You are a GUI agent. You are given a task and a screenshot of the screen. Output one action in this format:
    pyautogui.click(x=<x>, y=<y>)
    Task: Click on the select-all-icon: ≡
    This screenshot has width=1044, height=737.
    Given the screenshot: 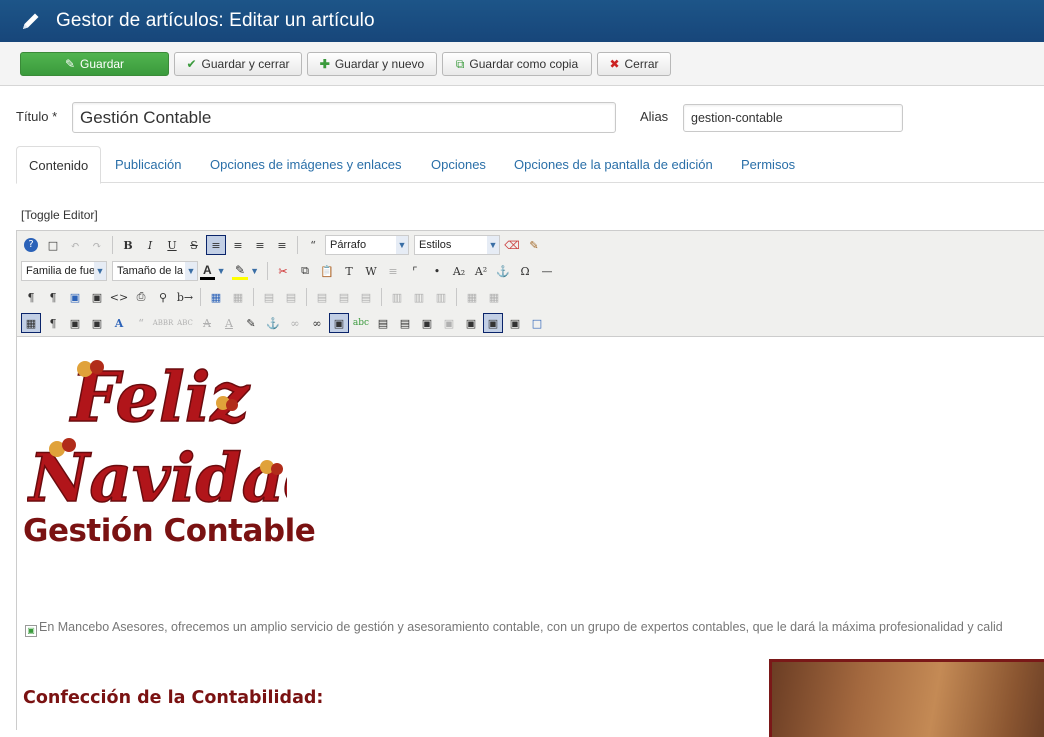 What is the action you would take?
    pyautogui.click(x=393, y=271)
    